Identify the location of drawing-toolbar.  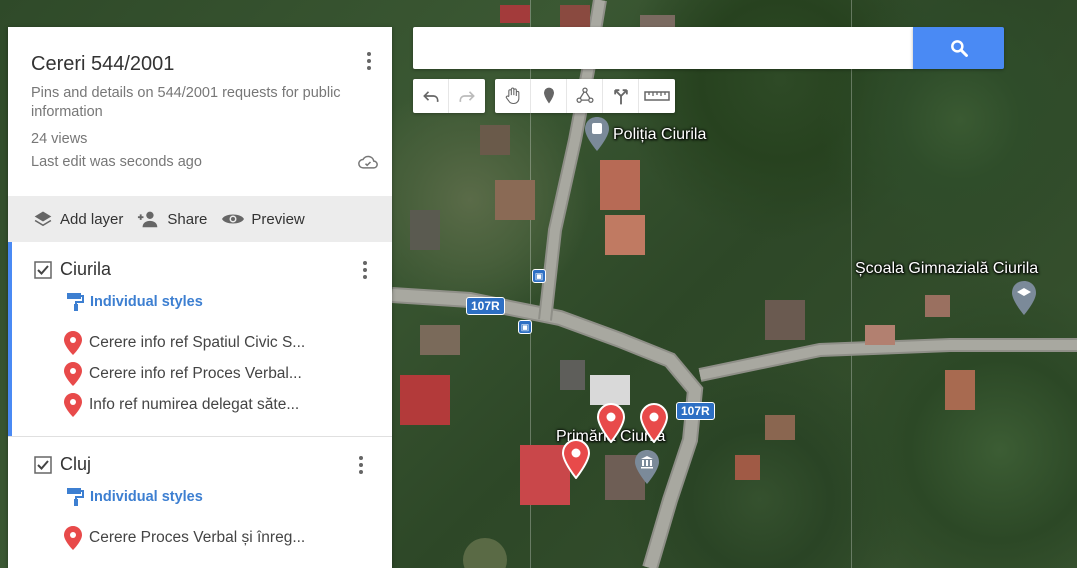
(585, 96).